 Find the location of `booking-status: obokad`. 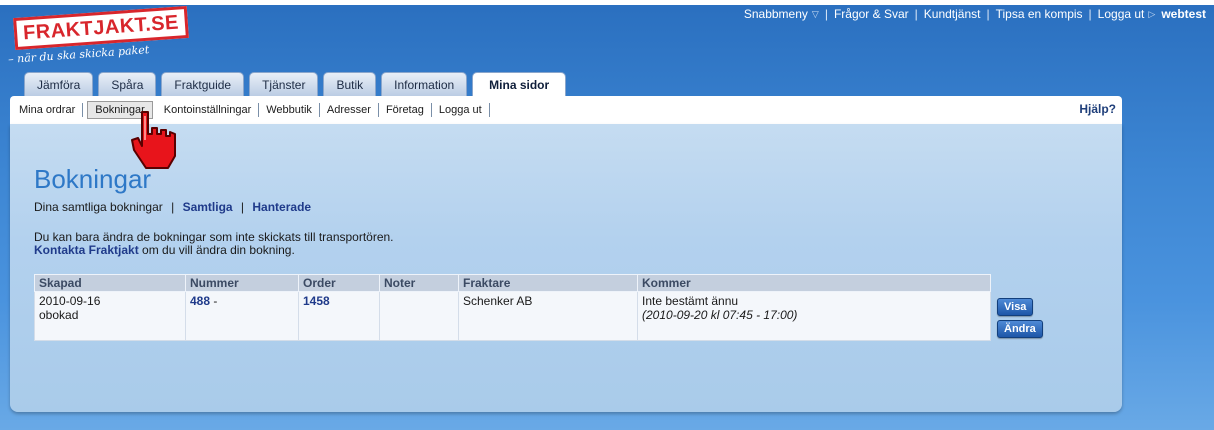

booking-status: obokad is located at coordinates (59, 315).